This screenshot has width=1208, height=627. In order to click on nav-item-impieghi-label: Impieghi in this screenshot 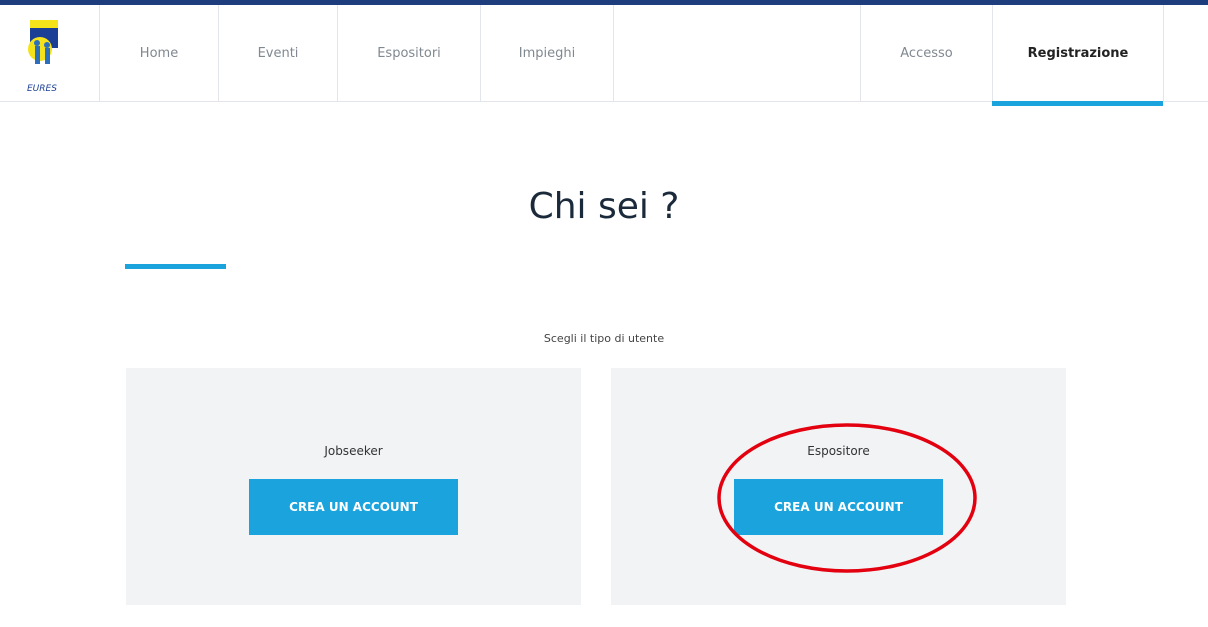, I will do `click(547, 53)`.